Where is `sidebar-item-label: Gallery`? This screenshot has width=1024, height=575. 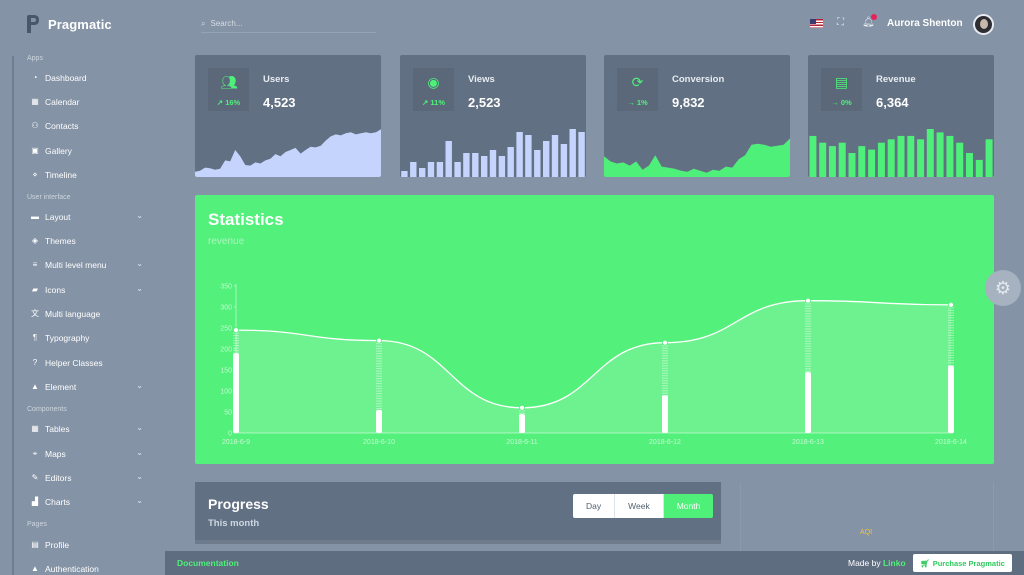
sidebar-item-label: Gallery is located at coordinates (58, 151).